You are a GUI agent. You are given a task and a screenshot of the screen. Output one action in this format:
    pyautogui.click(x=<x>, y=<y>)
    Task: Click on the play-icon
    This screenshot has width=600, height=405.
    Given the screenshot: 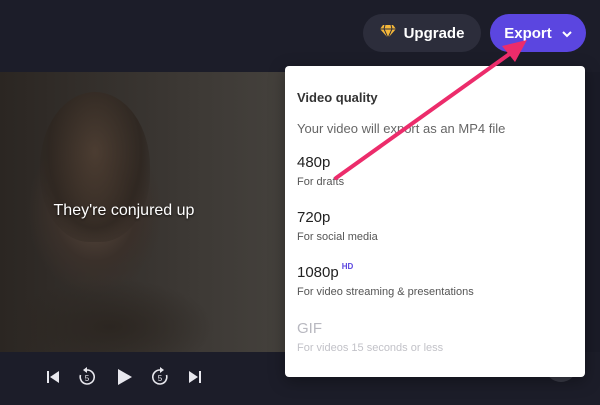 What is the action you would take?
    pyautogui.click(x=125, y=377)
    